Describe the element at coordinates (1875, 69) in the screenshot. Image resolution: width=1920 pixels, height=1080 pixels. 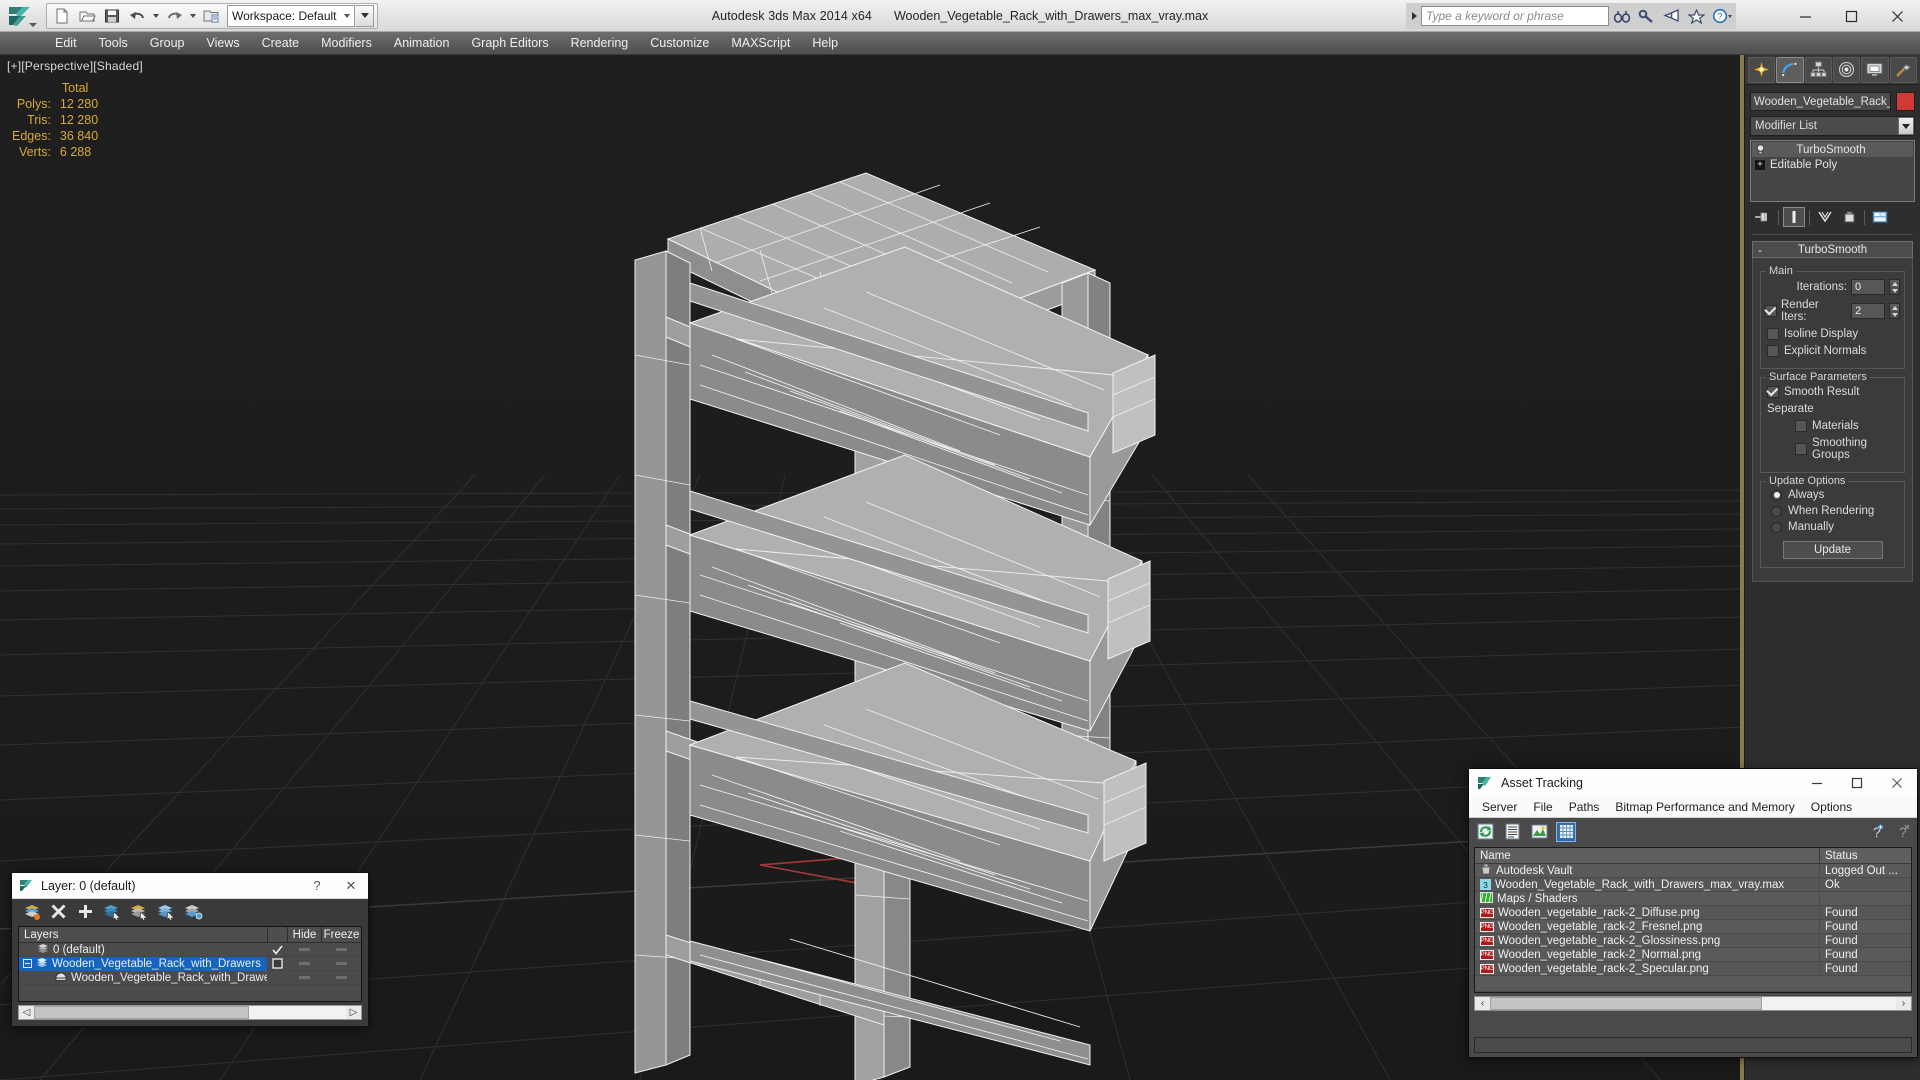
I see `tab-display` at that location.